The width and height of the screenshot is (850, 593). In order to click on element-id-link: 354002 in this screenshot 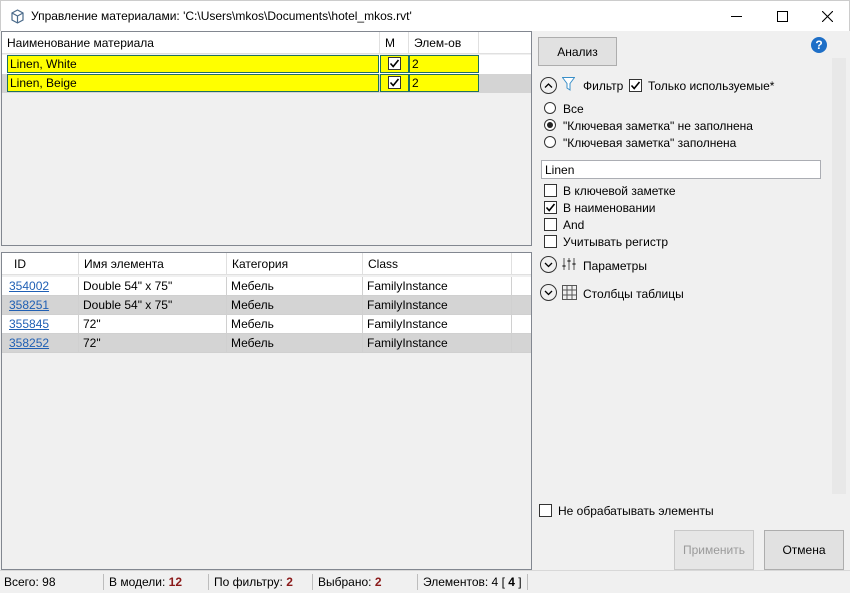, I will do `click(29, 286)`.